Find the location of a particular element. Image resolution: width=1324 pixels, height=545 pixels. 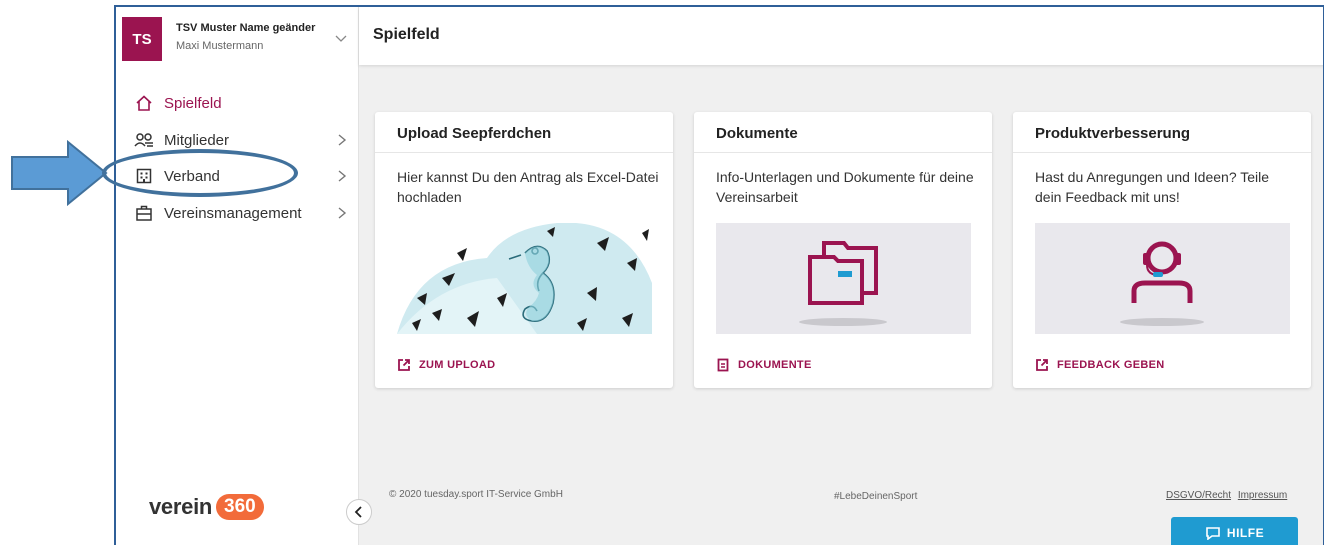

logo-text: verein is located at coordinates (181, 506).